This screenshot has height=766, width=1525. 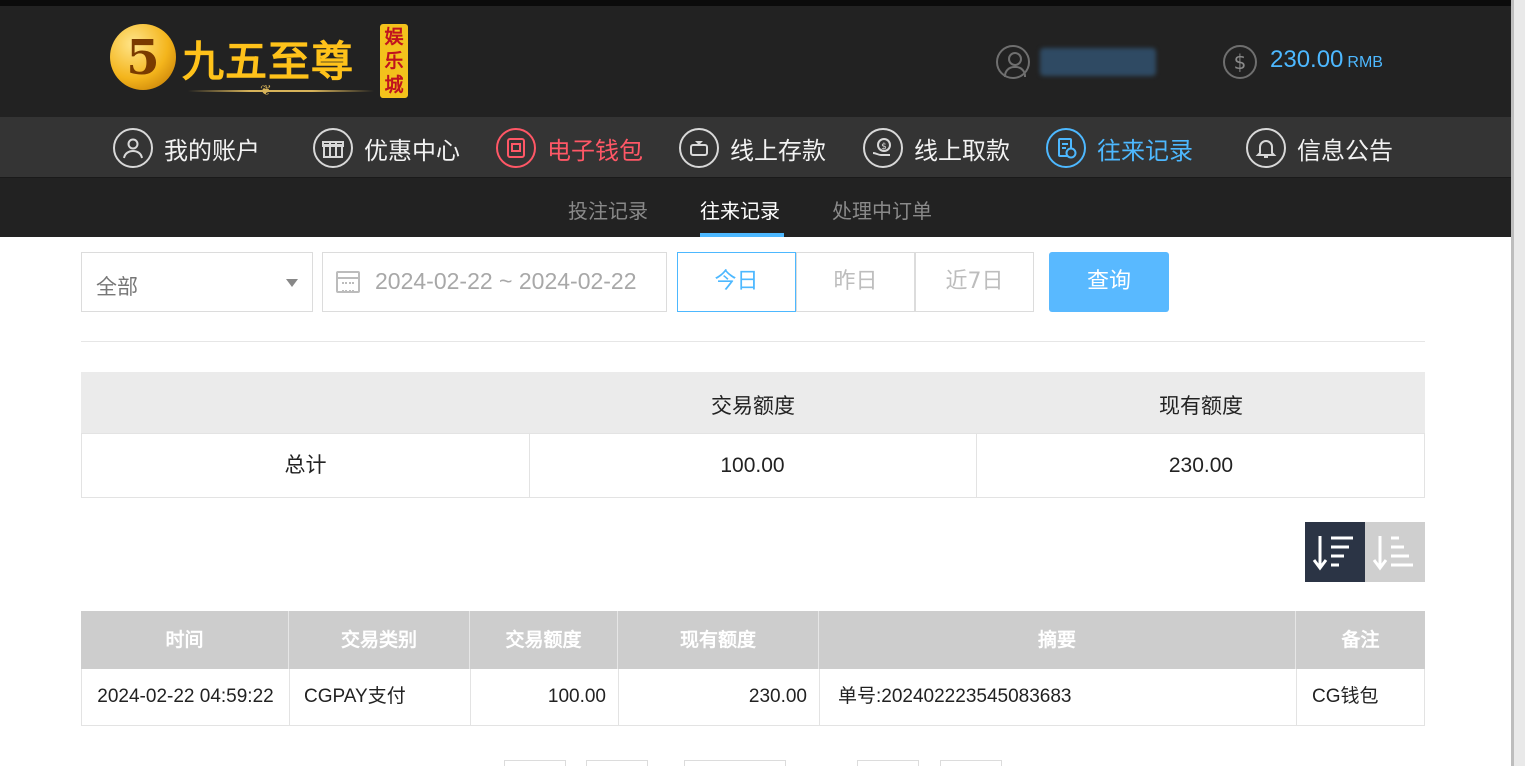 I want to click on balance: 230.00 RMB, so click(x=1326, y=60).